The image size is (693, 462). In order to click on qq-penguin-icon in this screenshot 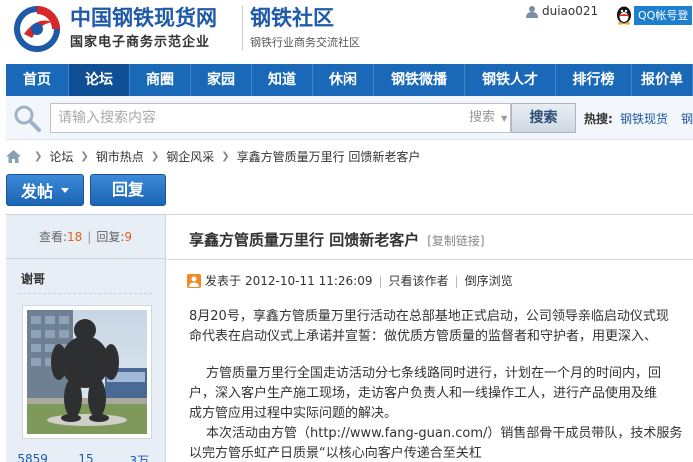, I will do `click(624, 15)`.